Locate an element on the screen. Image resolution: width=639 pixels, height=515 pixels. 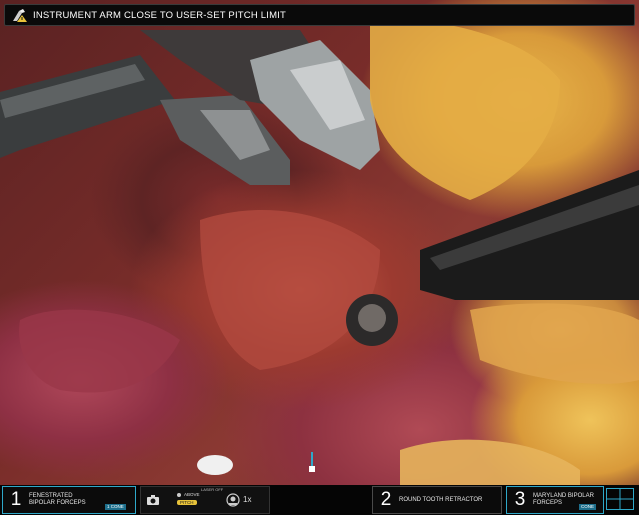
arm-selector-grid is located at coordinates (620, 499).